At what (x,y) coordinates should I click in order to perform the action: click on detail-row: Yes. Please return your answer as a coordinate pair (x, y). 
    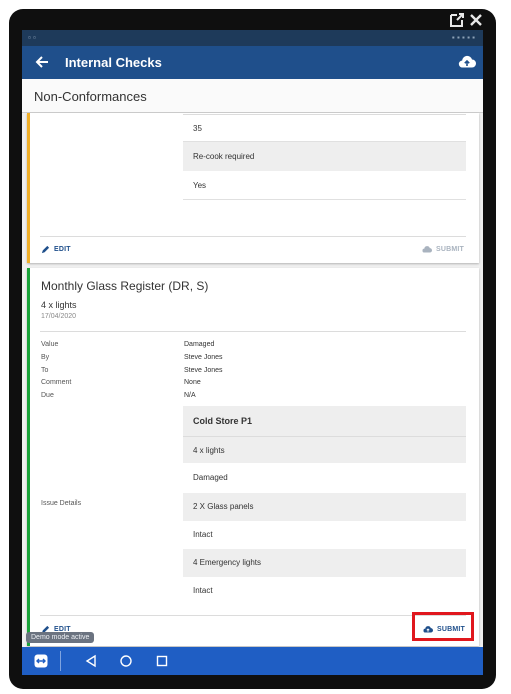
    Looking at the image, I should click on (324, 185).